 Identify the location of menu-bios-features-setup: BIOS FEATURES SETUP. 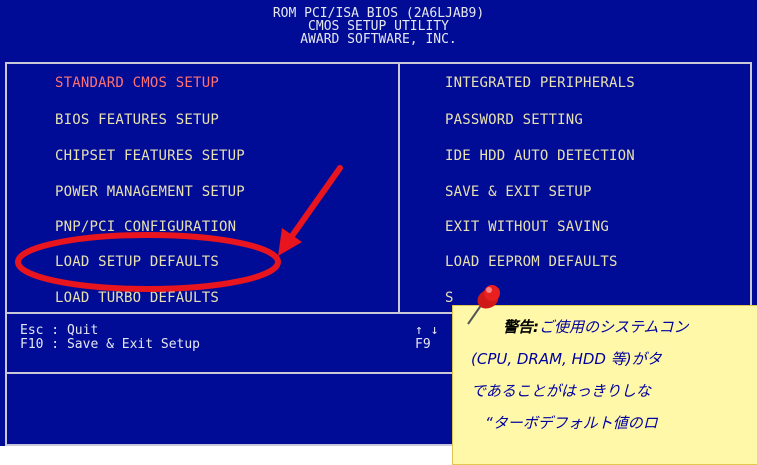
(137, 120).